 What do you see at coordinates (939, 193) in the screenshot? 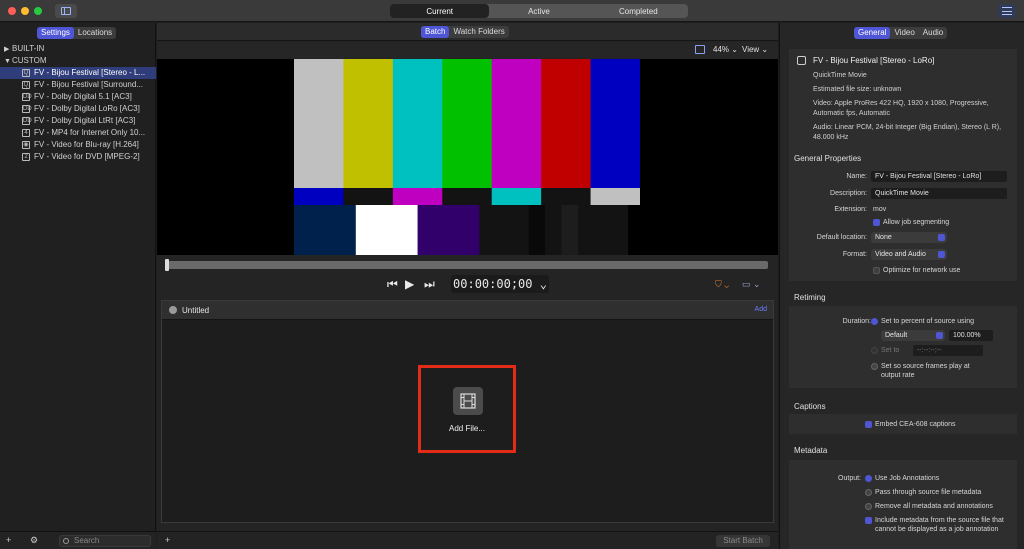
I see `description-field: QuickTime Movie` at bounding box center [939, 193].